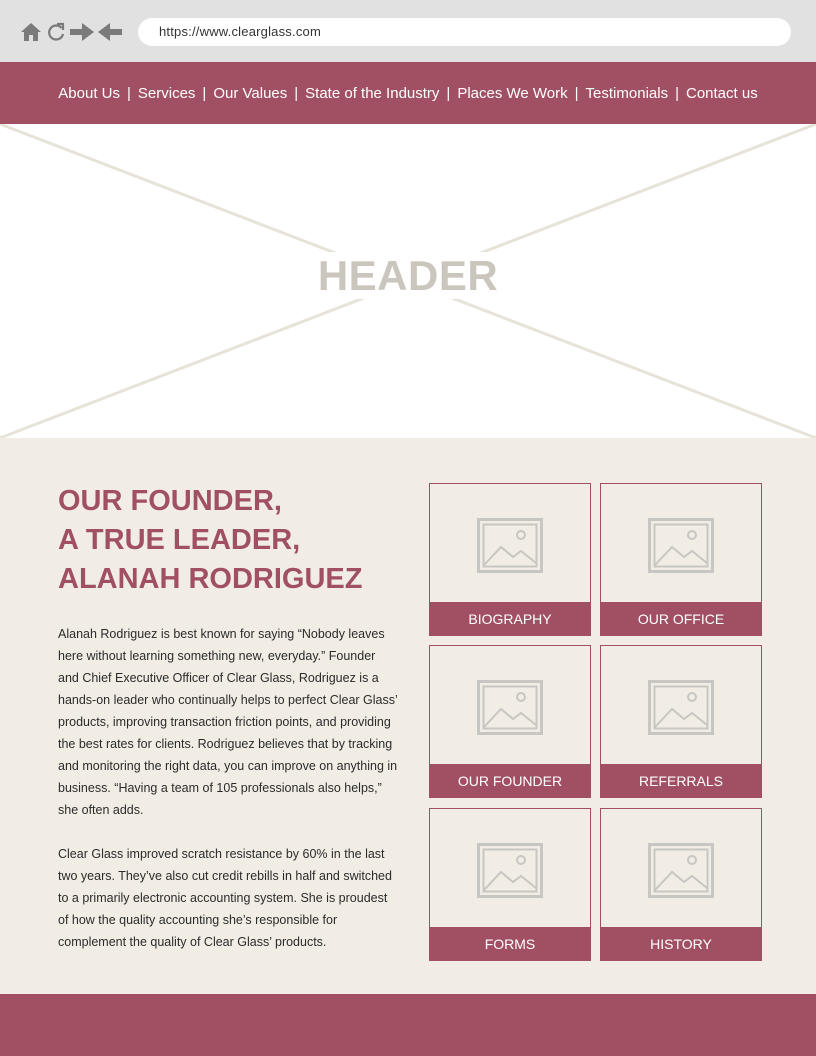 This screenshot has height=1056, width=816. I want to click on nav-places-we-work: Places We Work, so click(512, 93).